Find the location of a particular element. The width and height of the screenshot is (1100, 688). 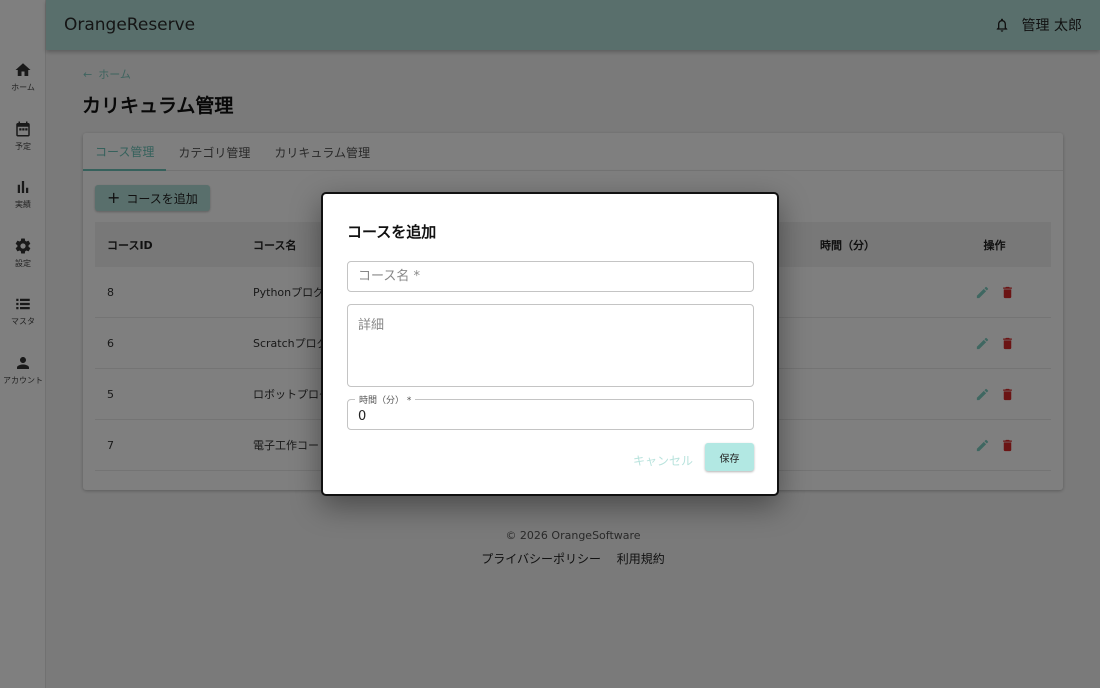

course-name-input is located at coordinates (550, 276).